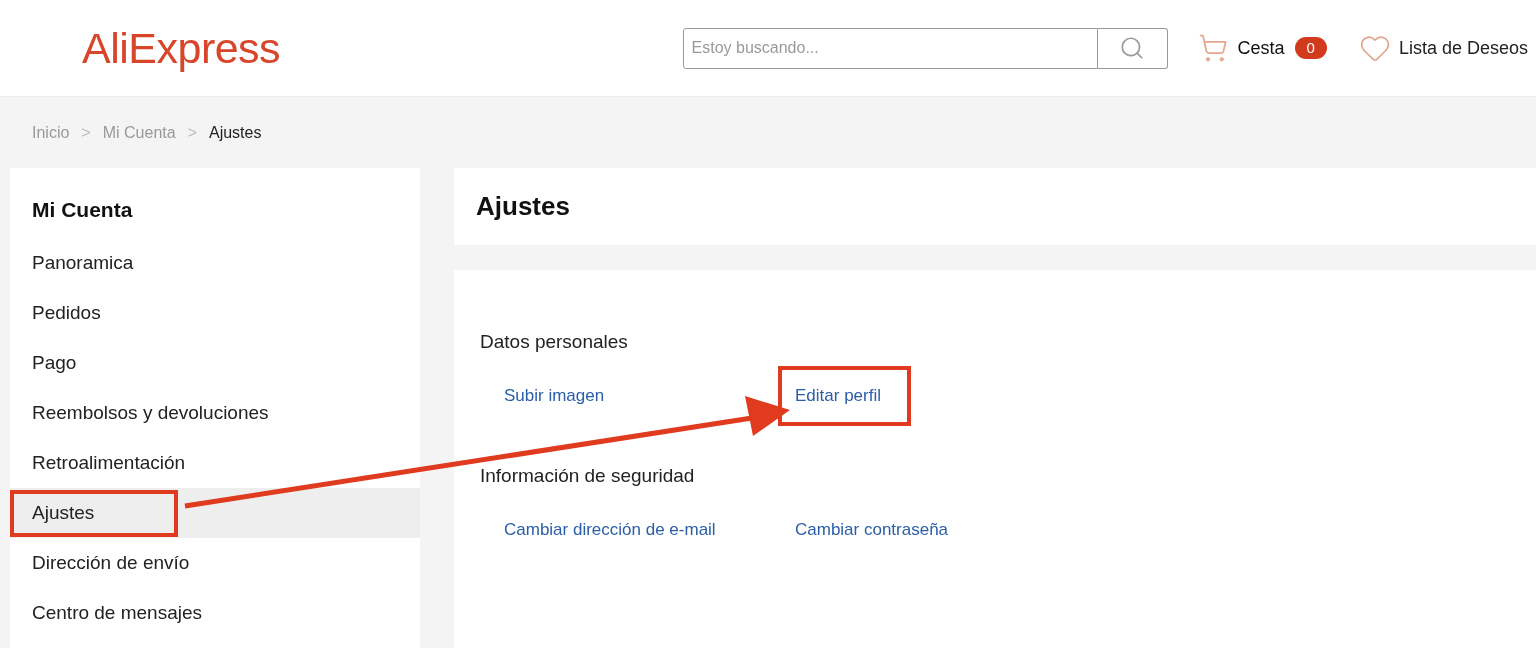  Describe the element at coordinates (109, 462) in the screenshot. I see `sidebar-item-label: Retroalimentación` at that location.